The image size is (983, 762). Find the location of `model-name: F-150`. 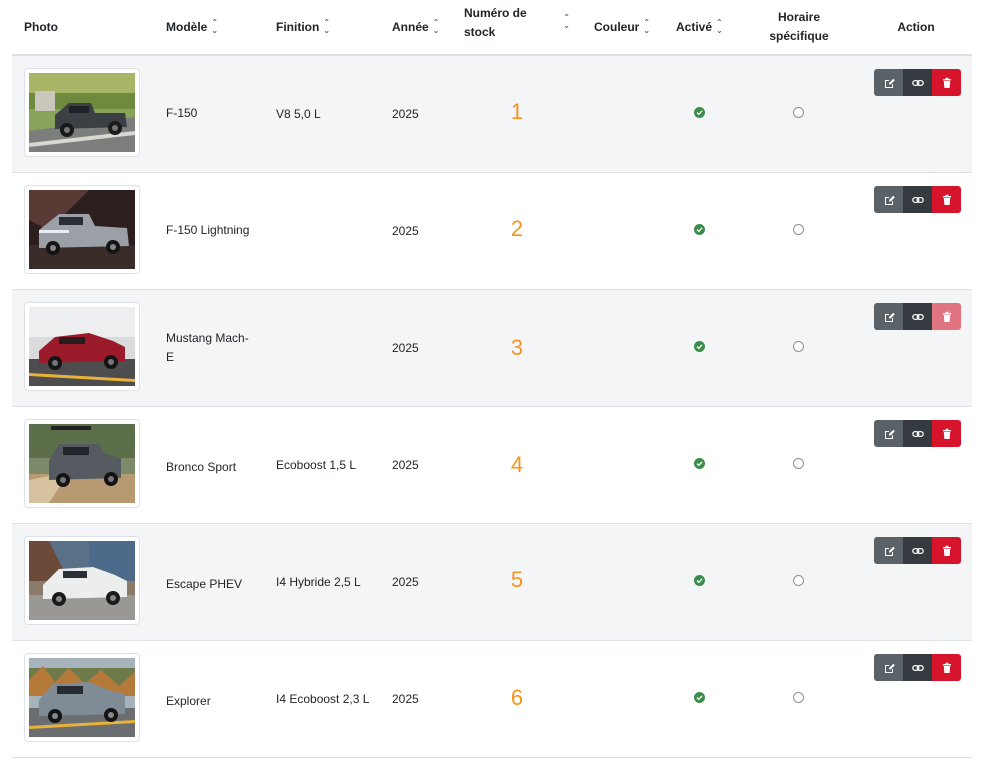

model-name: F-150 is located at coordinates (182, 113).